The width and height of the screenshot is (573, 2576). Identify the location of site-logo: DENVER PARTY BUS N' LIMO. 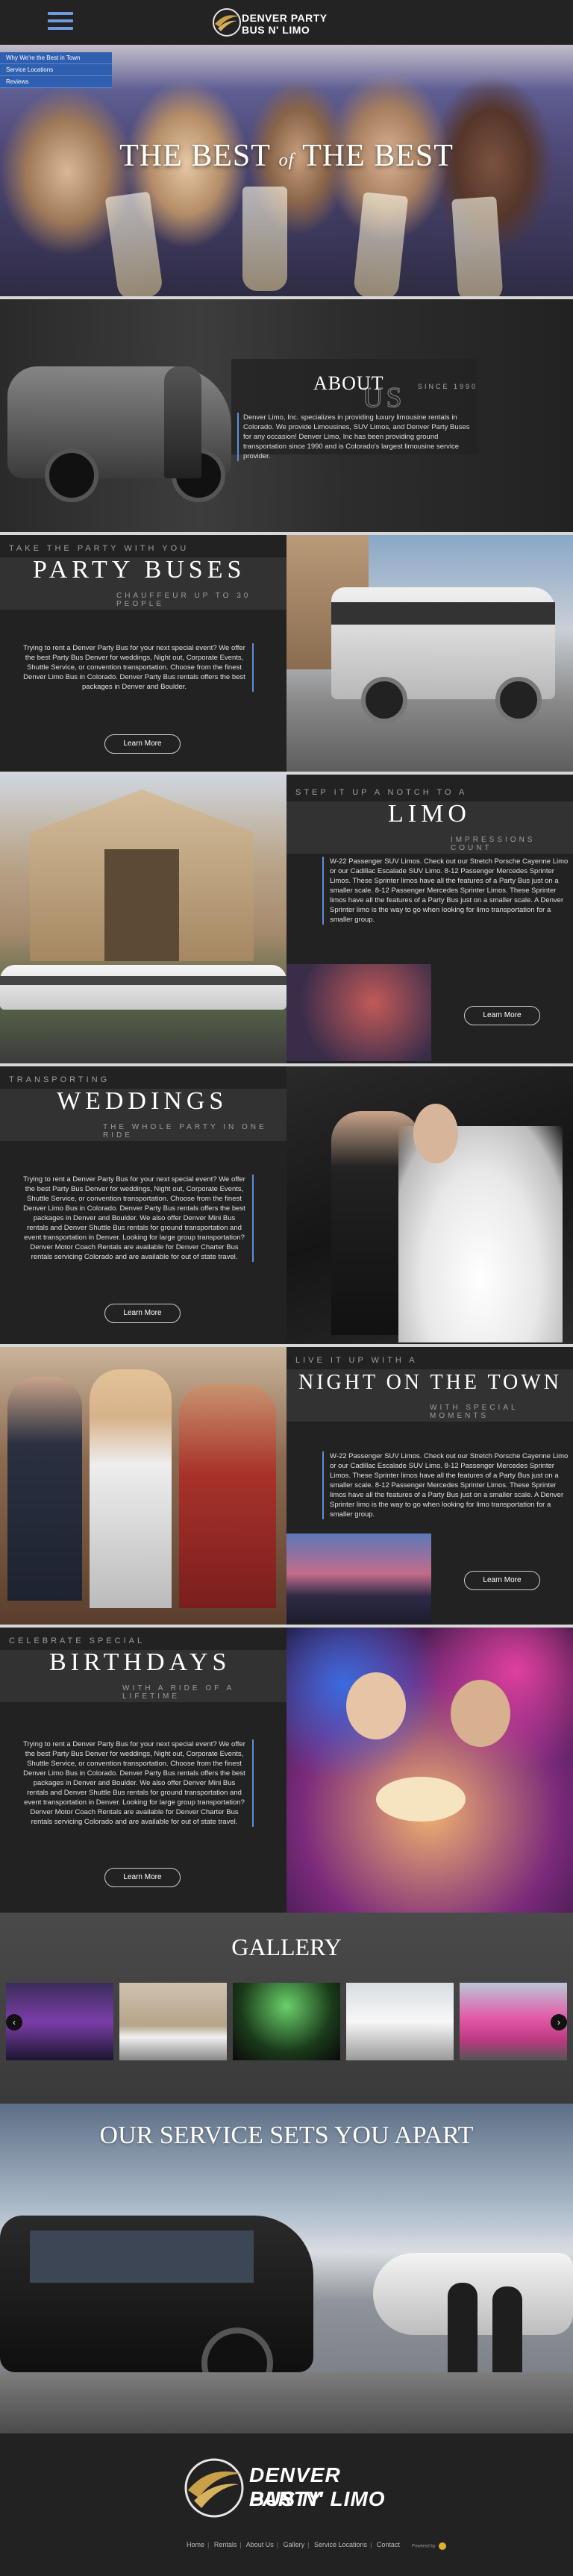
(286, 22).